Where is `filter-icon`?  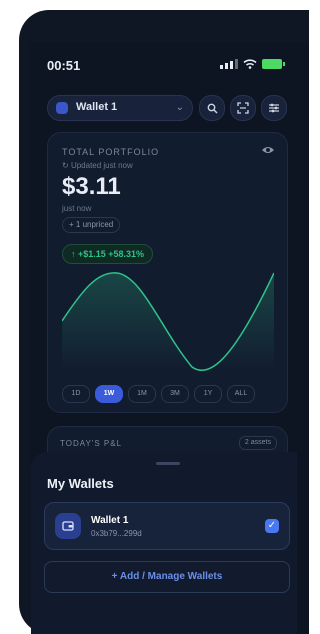
filter-icon is located at coordinates (274, 108).